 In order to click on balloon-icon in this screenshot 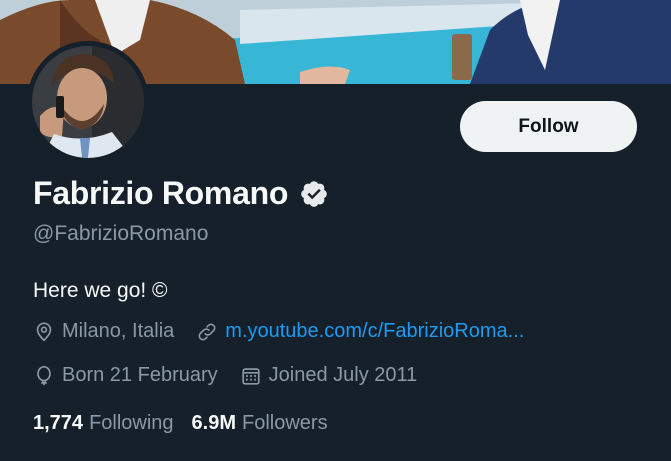, I will do `click(44, 375)`.